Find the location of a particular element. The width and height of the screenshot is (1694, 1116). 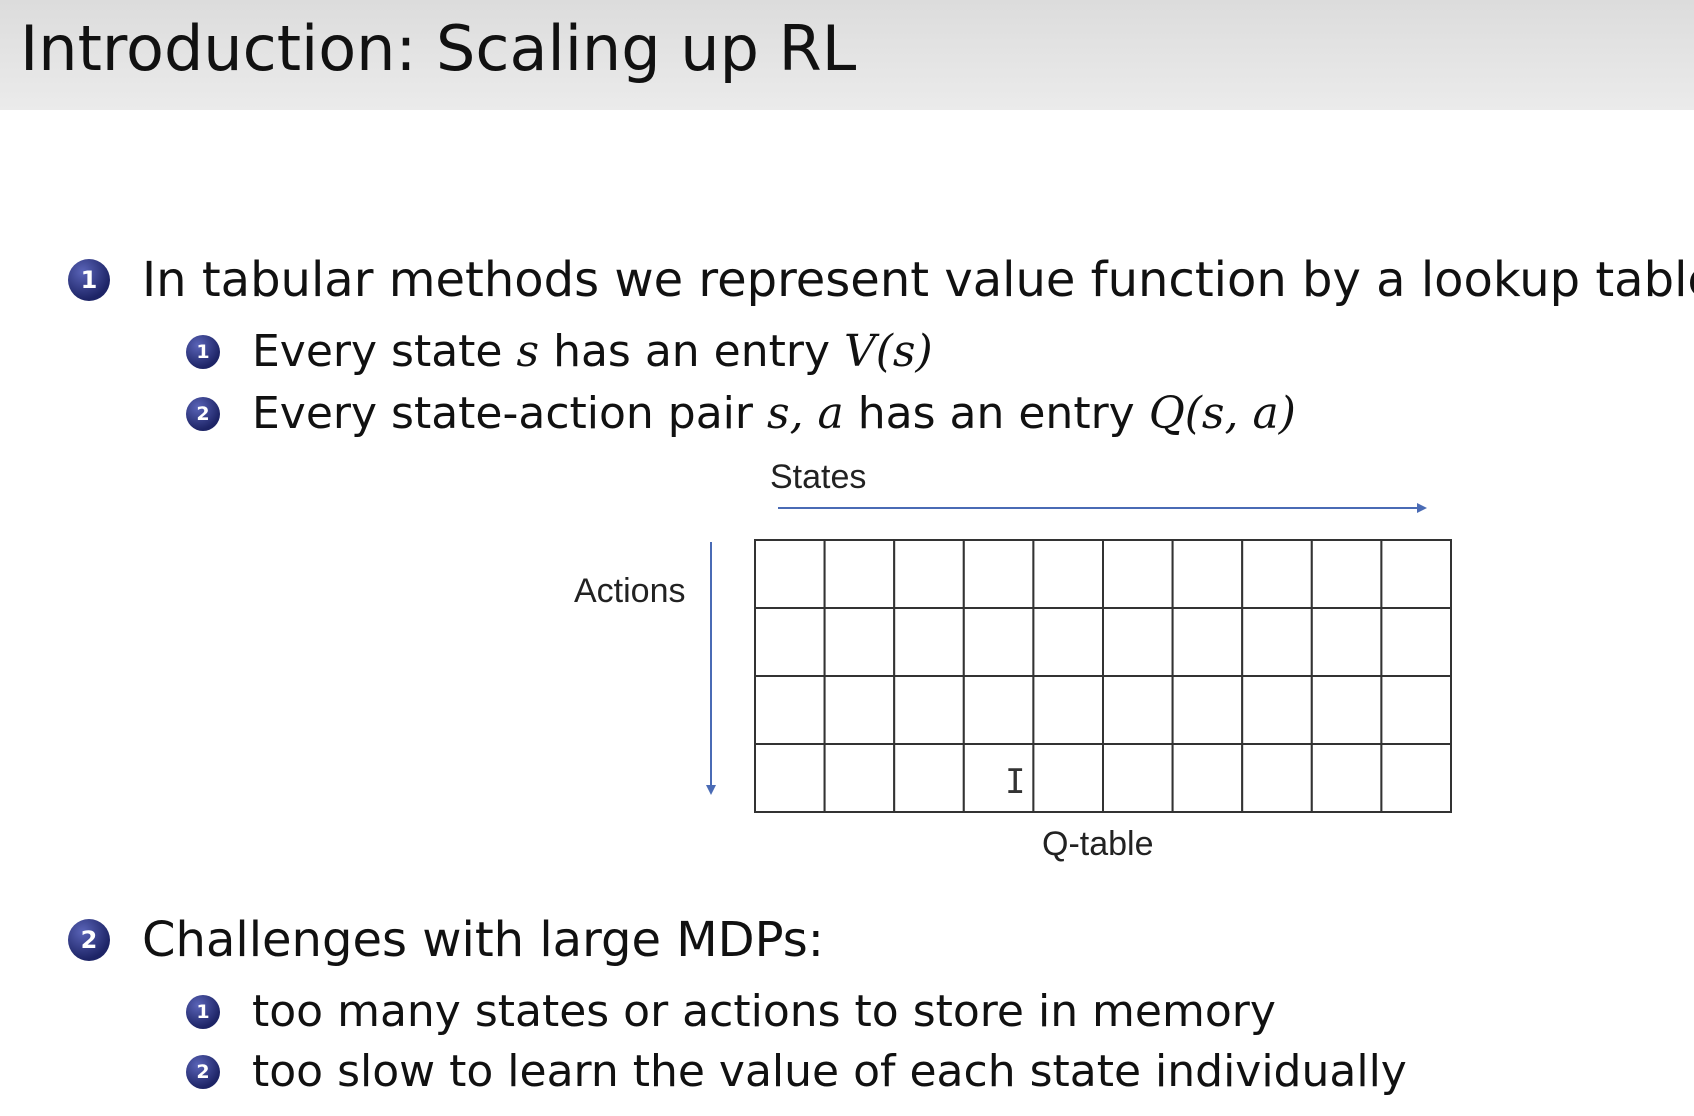

text-cursor-icon: I is located at coordinates (1015, 782).